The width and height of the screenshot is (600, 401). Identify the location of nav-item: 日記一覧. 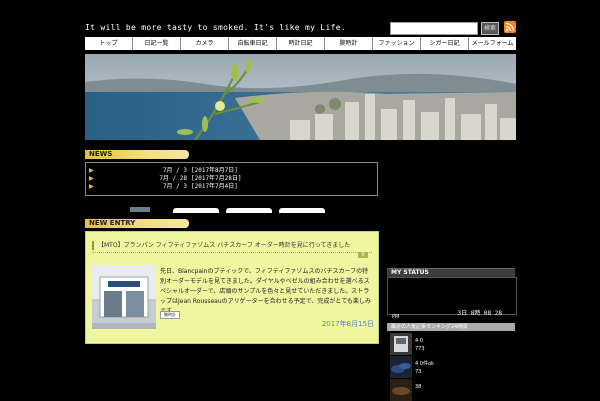
(157, 43).